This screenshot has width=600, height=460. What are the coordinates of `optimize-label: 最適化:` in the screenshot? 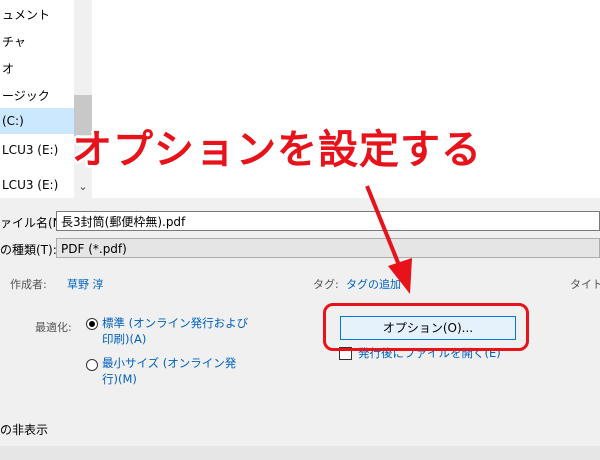 It's located at (53, 327).